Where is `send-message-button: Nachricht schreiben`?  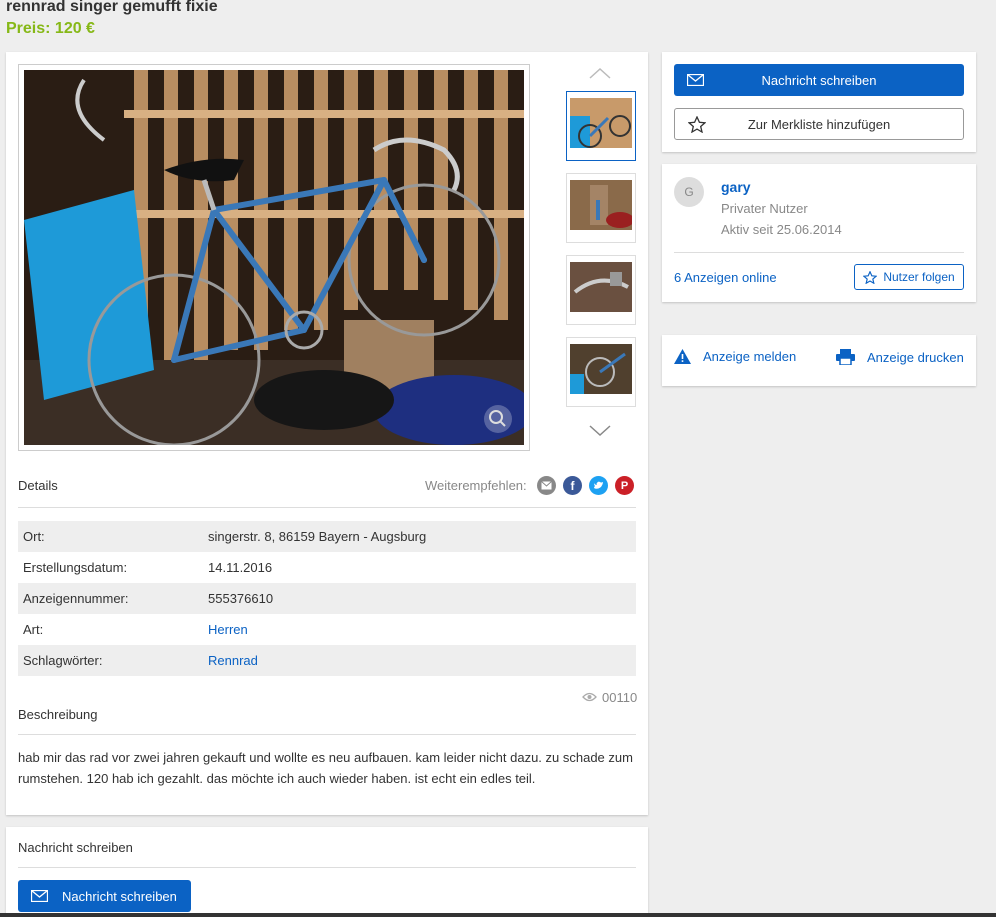 send-message-button: Nachricht schreiben is located at coordinates (104, 896).